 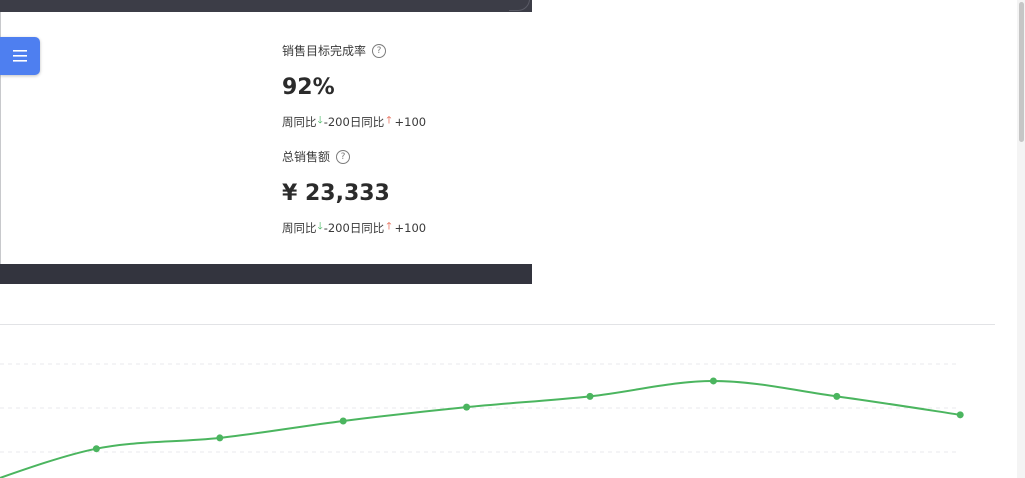 I want to click on card-bottom-bar, so click(x=266, y=274).